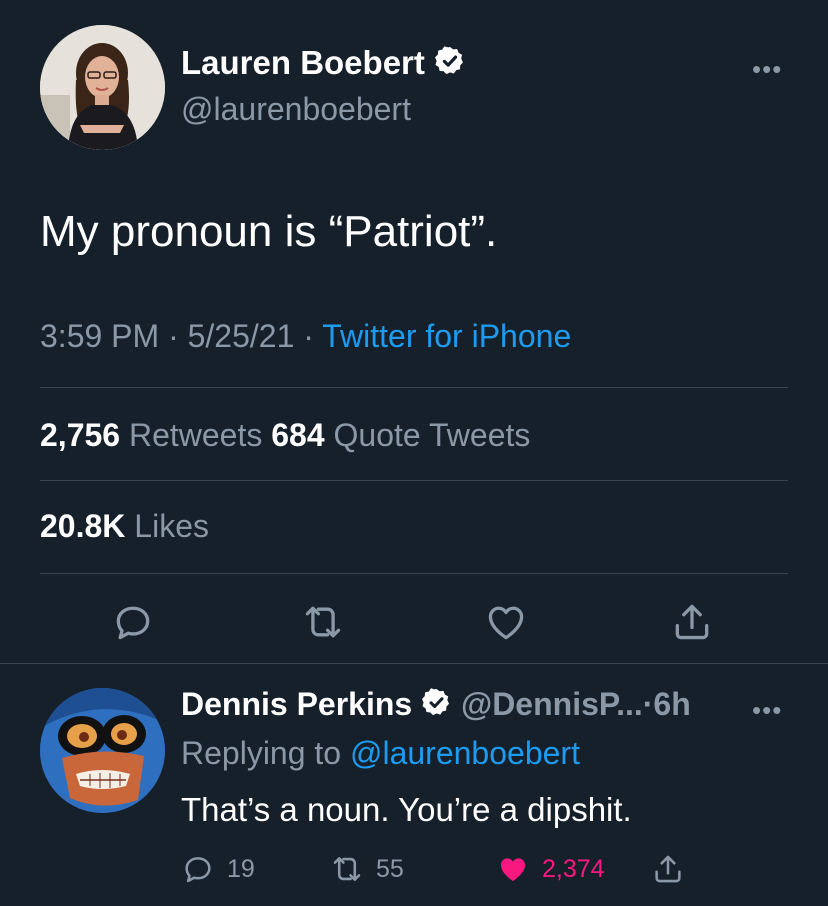  What do you see at coordinates (99, 336) in the screenshot?
I see `tweet-time: 3:59 PM` at bounding box center [99, 336].